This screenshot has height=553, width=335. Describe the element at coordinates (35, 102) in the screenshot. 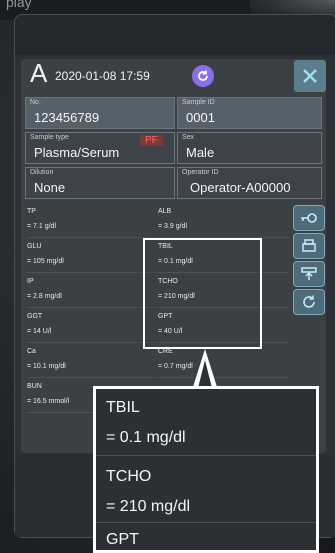

I see `field-no-label: No.` at that location.